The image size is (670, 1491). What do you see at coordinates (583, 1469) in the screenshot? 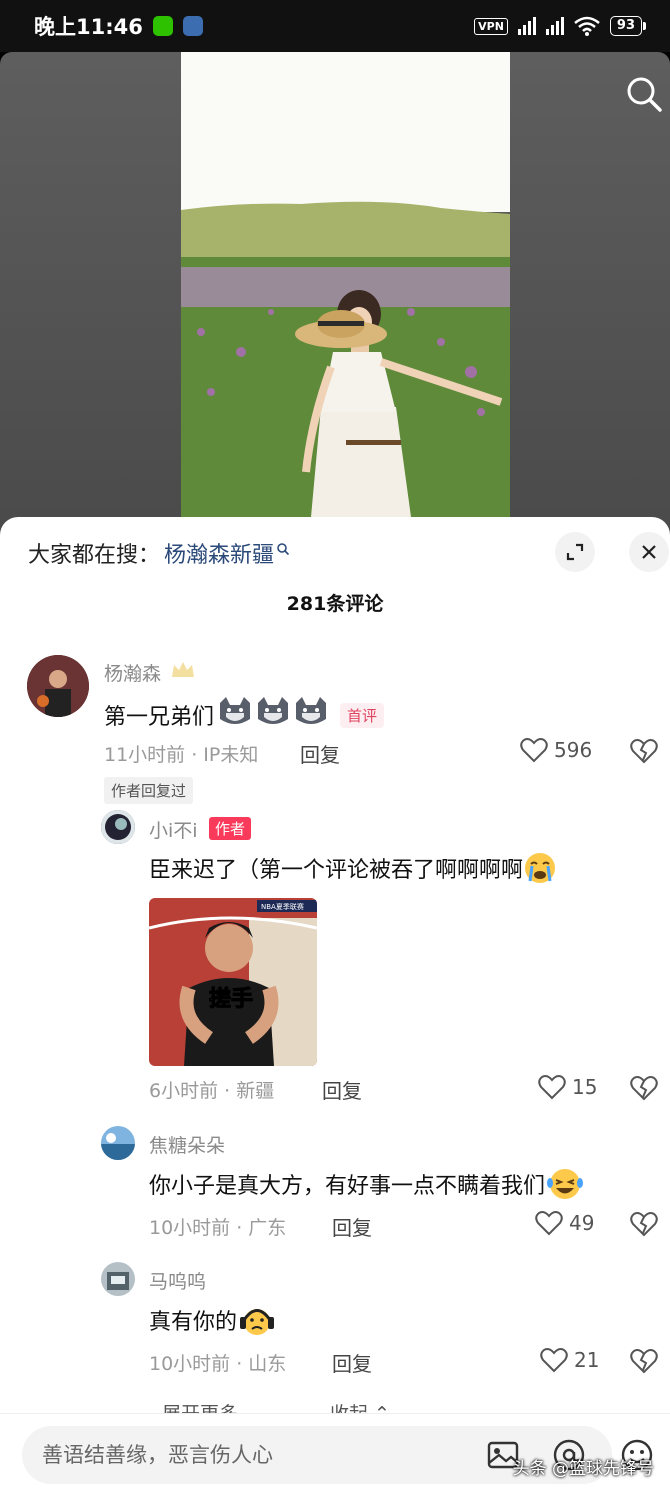
I see `watermark: 头条 @篮球先锋号` at bounding box center [583, 1469].